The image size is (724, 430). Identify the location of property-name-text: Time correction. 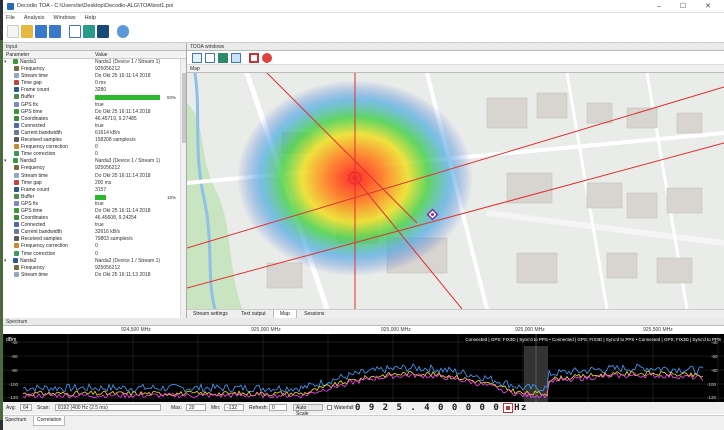
(38, 154).